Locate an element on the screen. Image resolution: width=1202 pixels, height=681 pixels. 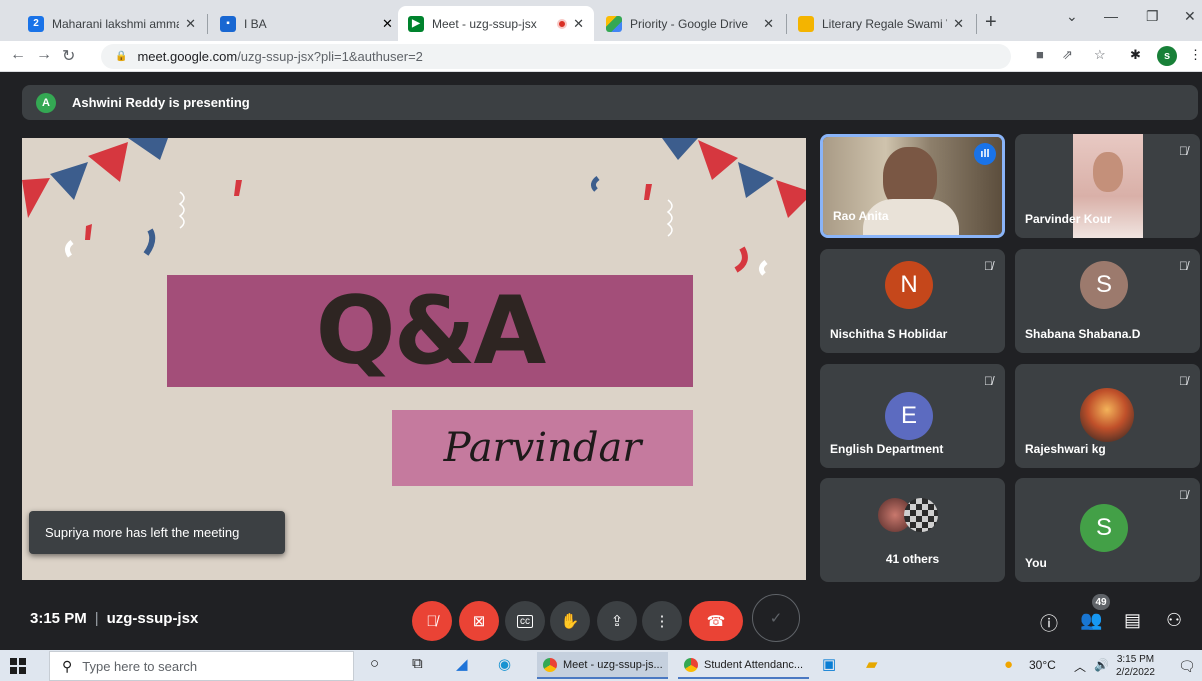
sticky-notes-icon: ▰ is located at coordinates (872, 664).